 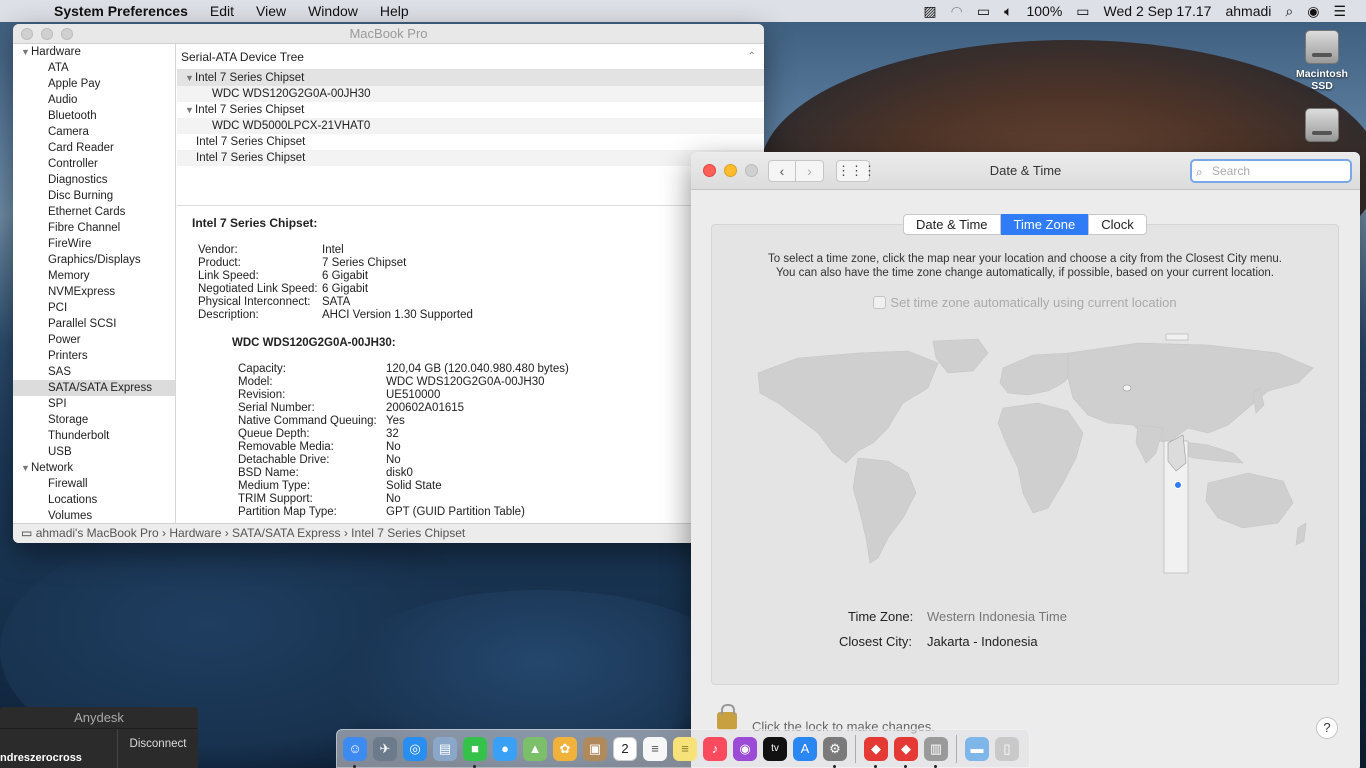 I want to click on auto-time-zone-checkbox, so click(x=880, y=302).